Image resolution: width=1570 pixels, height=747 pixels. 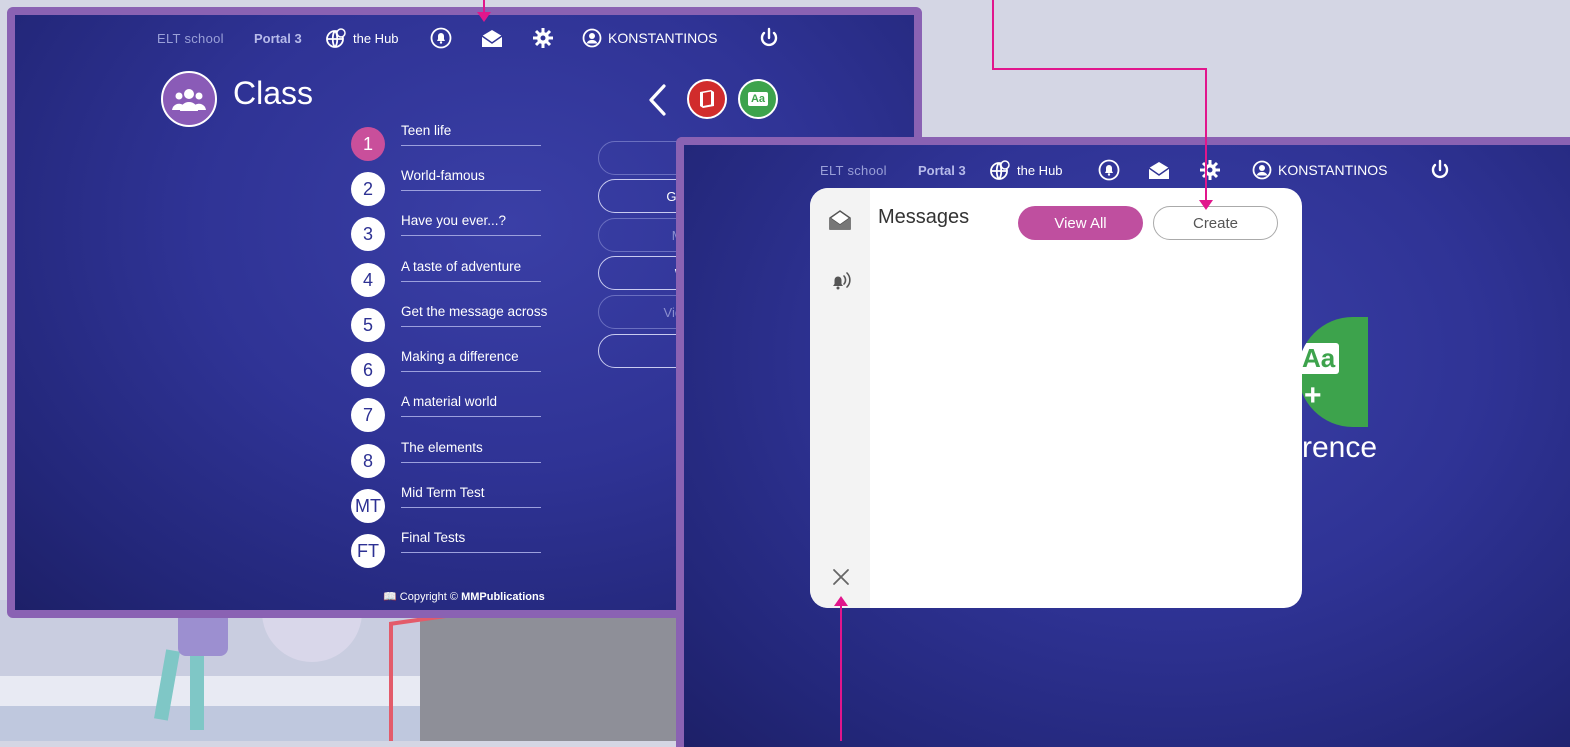 I want to click on close-icon, so click(x=841, y=577).